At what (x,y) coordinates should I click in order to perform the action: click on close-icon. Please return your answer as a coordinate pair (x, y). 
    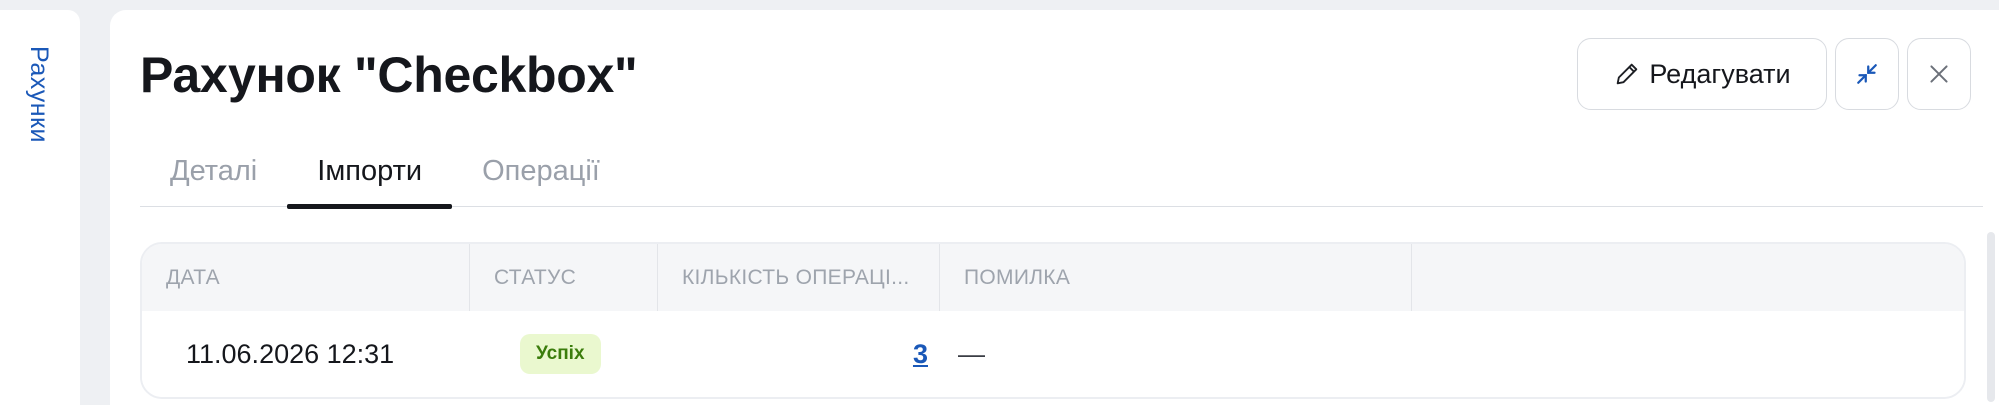
    Looking at the image, I should click on (1939, 74).